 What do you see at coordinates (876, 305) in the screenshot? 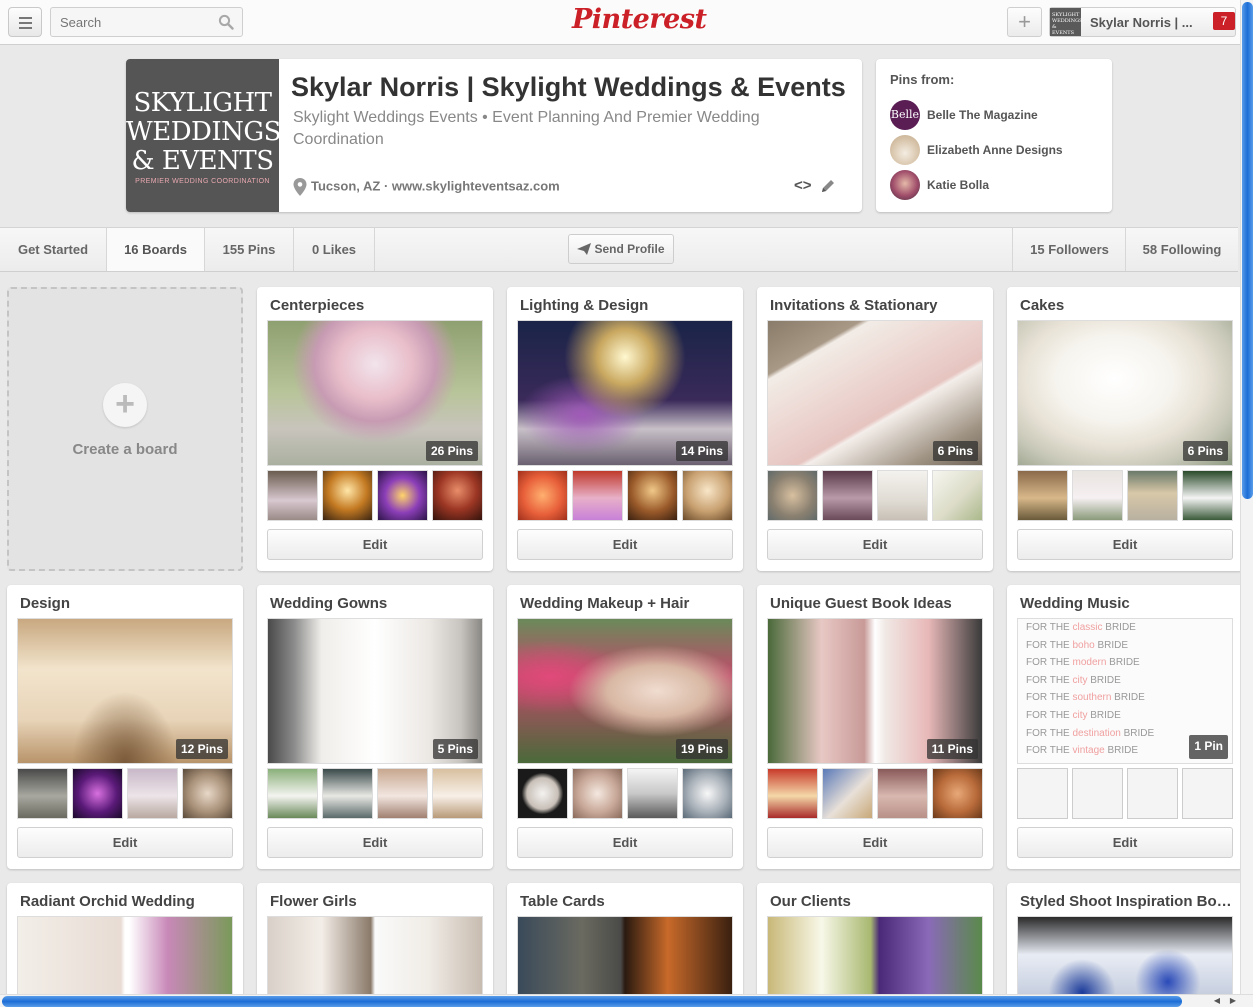
I see `board-title: Invitations & Stationary` at bounding box center [876, 305].